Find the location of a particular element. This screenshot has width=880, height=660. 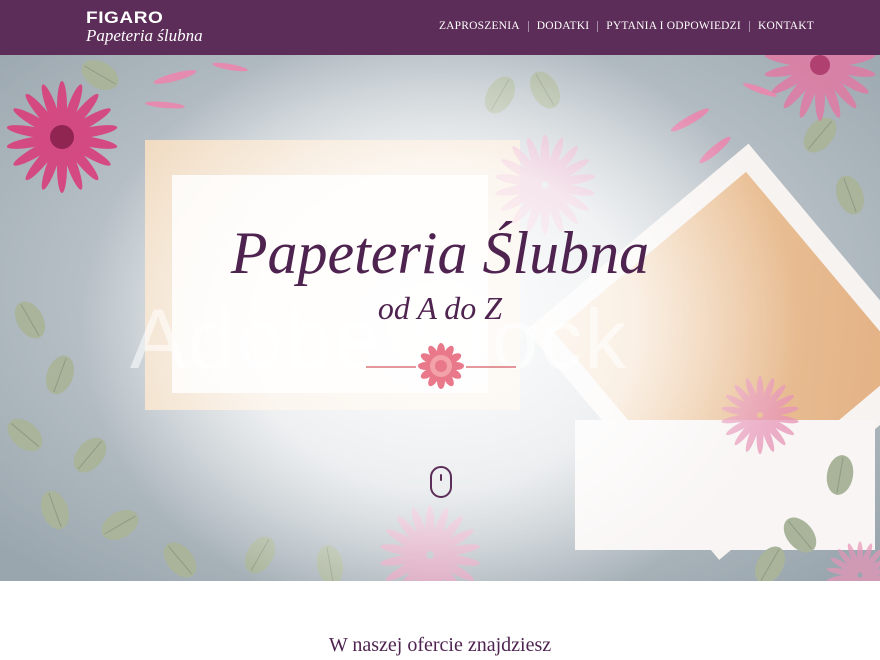

nav-link-faq: PYTANIA I ODPOWIEDZI is located at coordinates (673, 26).